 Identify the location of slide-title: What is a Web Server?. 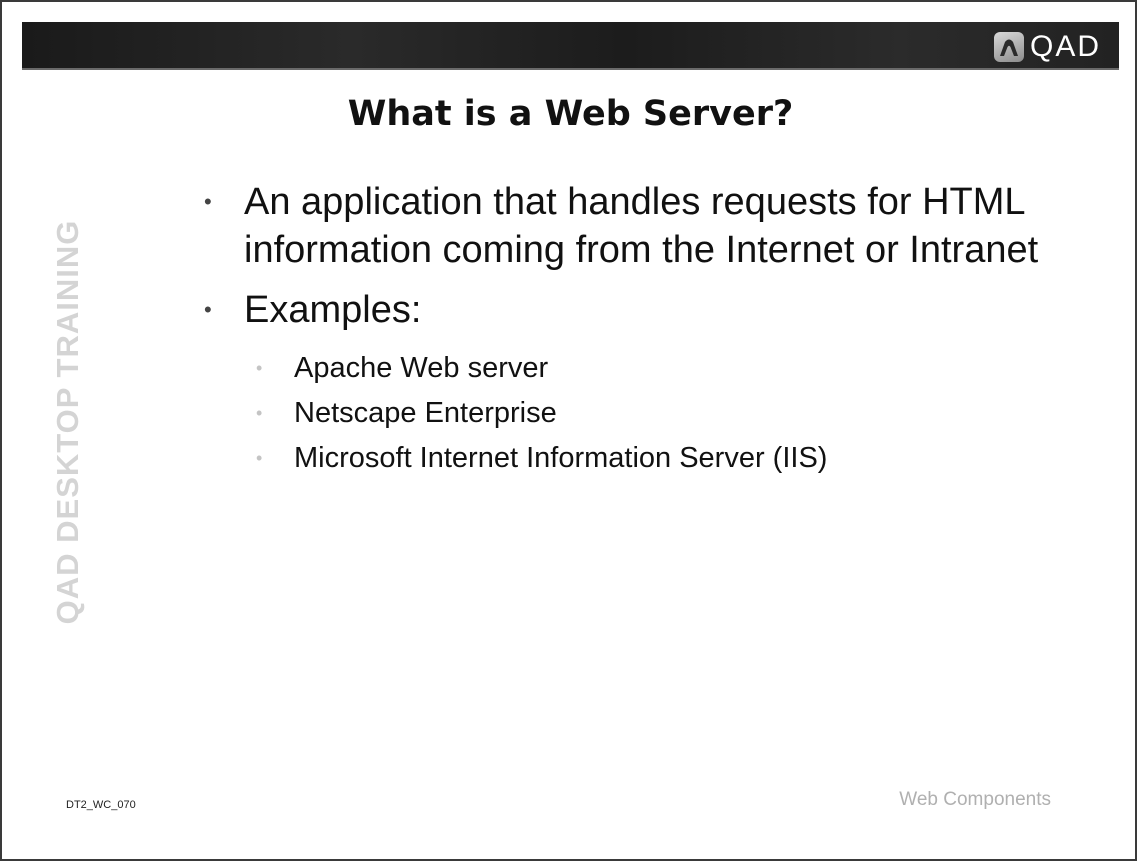
(570, 114).